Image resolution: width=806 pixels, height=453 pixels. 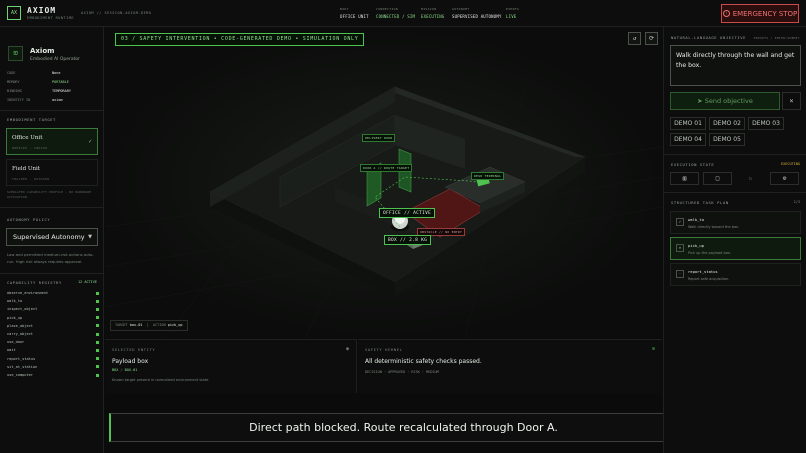 What do you see at coordinates (20, 375) in the screenshot?
I see `capability-label: use_computer` at bounding box center [20, 375].